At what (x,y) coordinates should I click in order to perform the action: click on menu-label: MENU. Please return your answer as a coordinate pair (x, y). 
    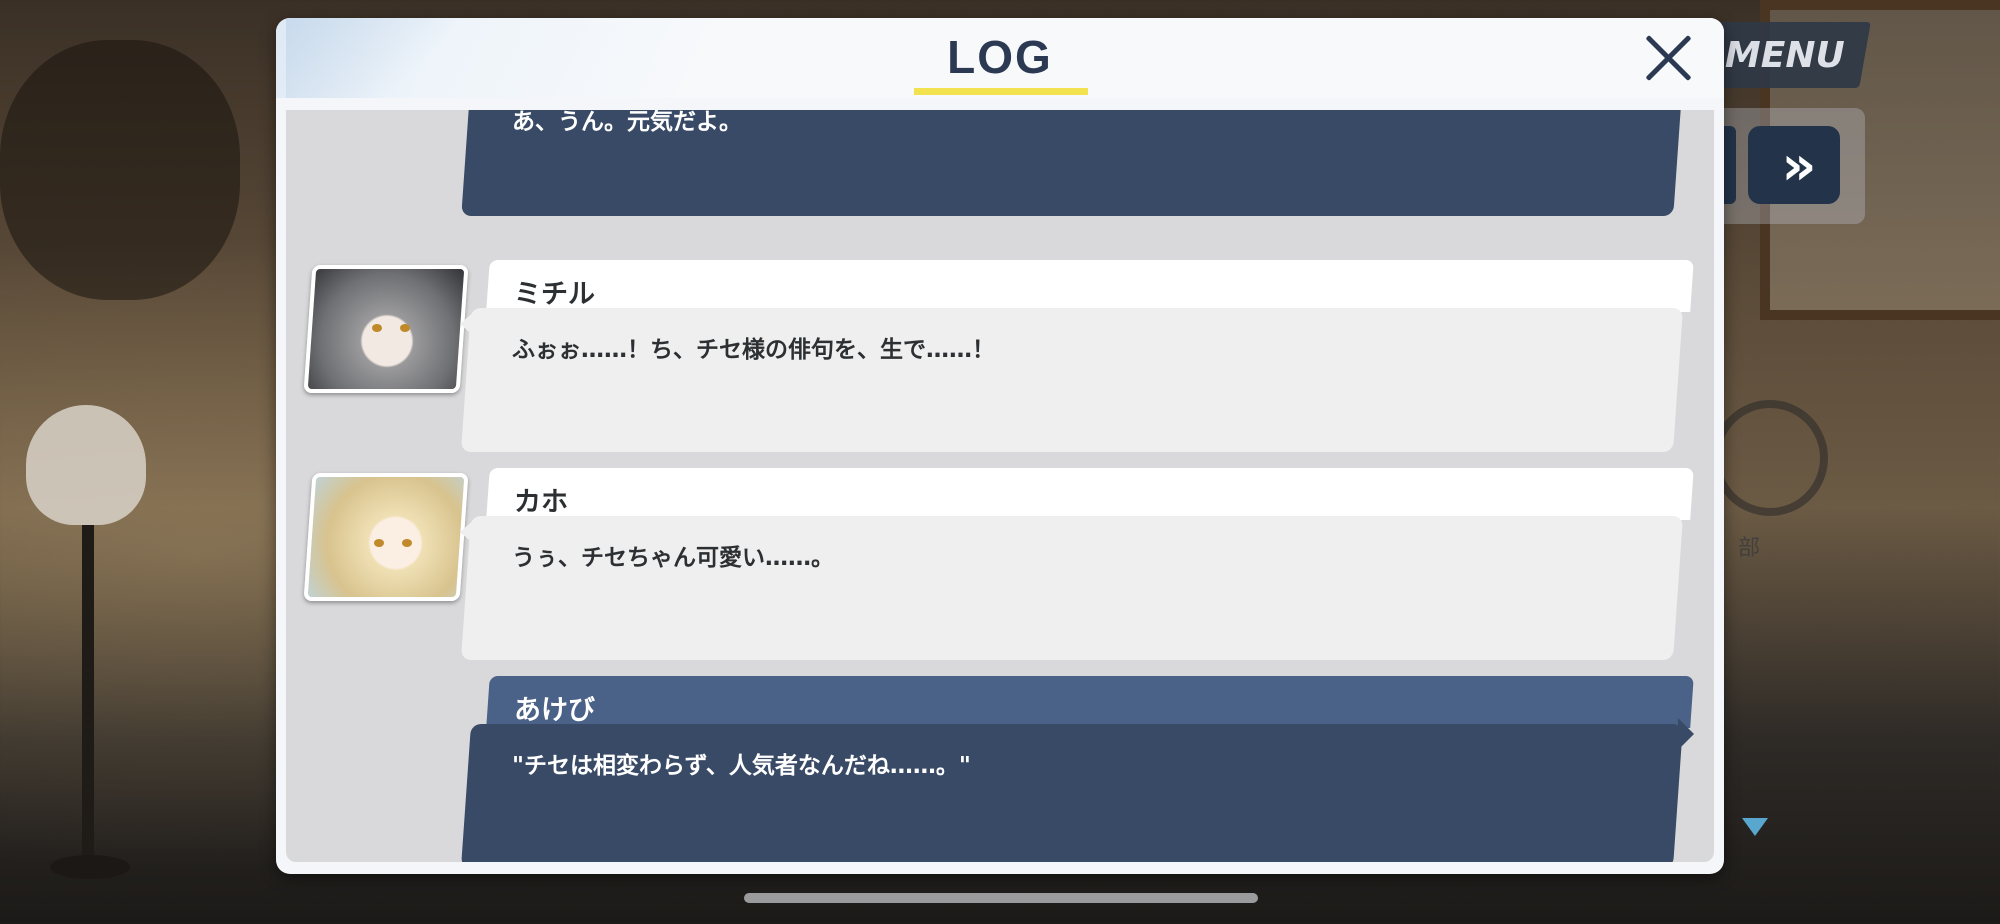
    Looking at the image, I should click on (1785, 55).